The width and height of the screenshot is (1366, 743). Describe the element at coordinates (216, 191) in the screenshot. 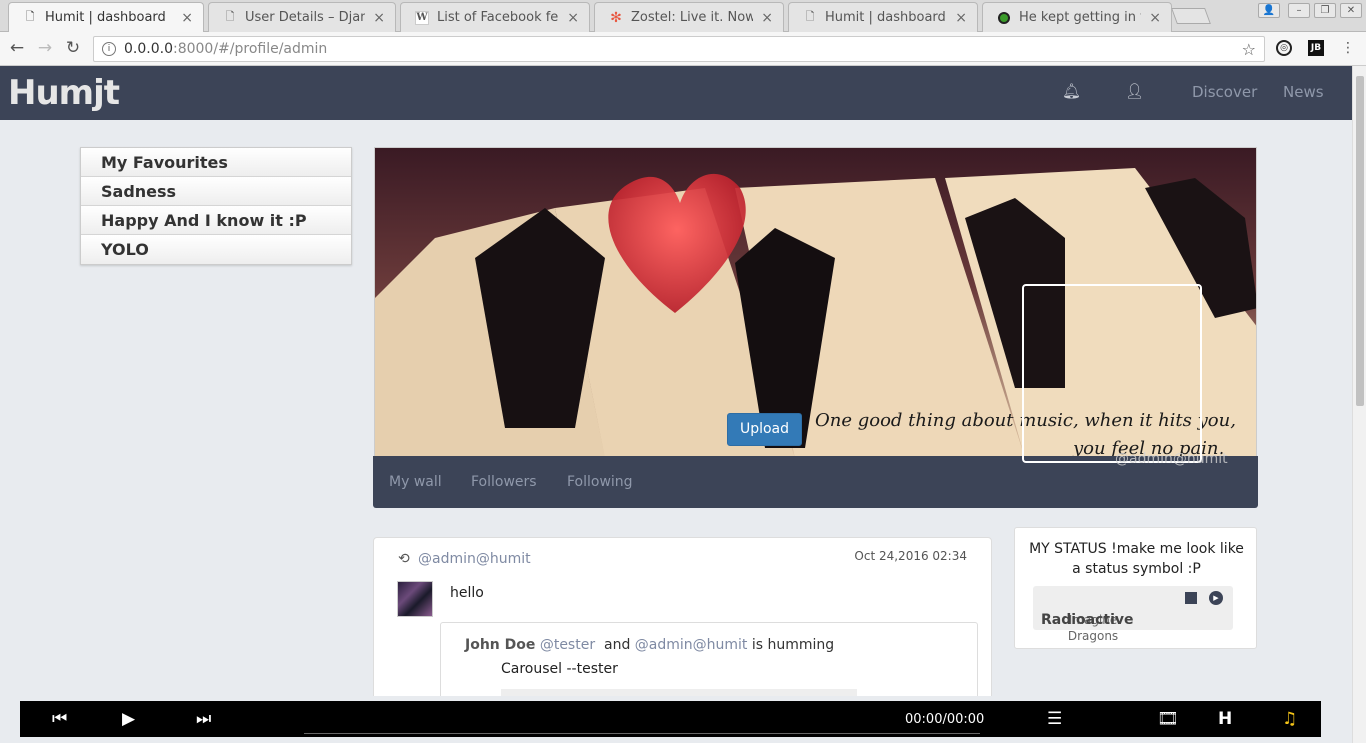

I see `playlist-item: Sadness` at that location.